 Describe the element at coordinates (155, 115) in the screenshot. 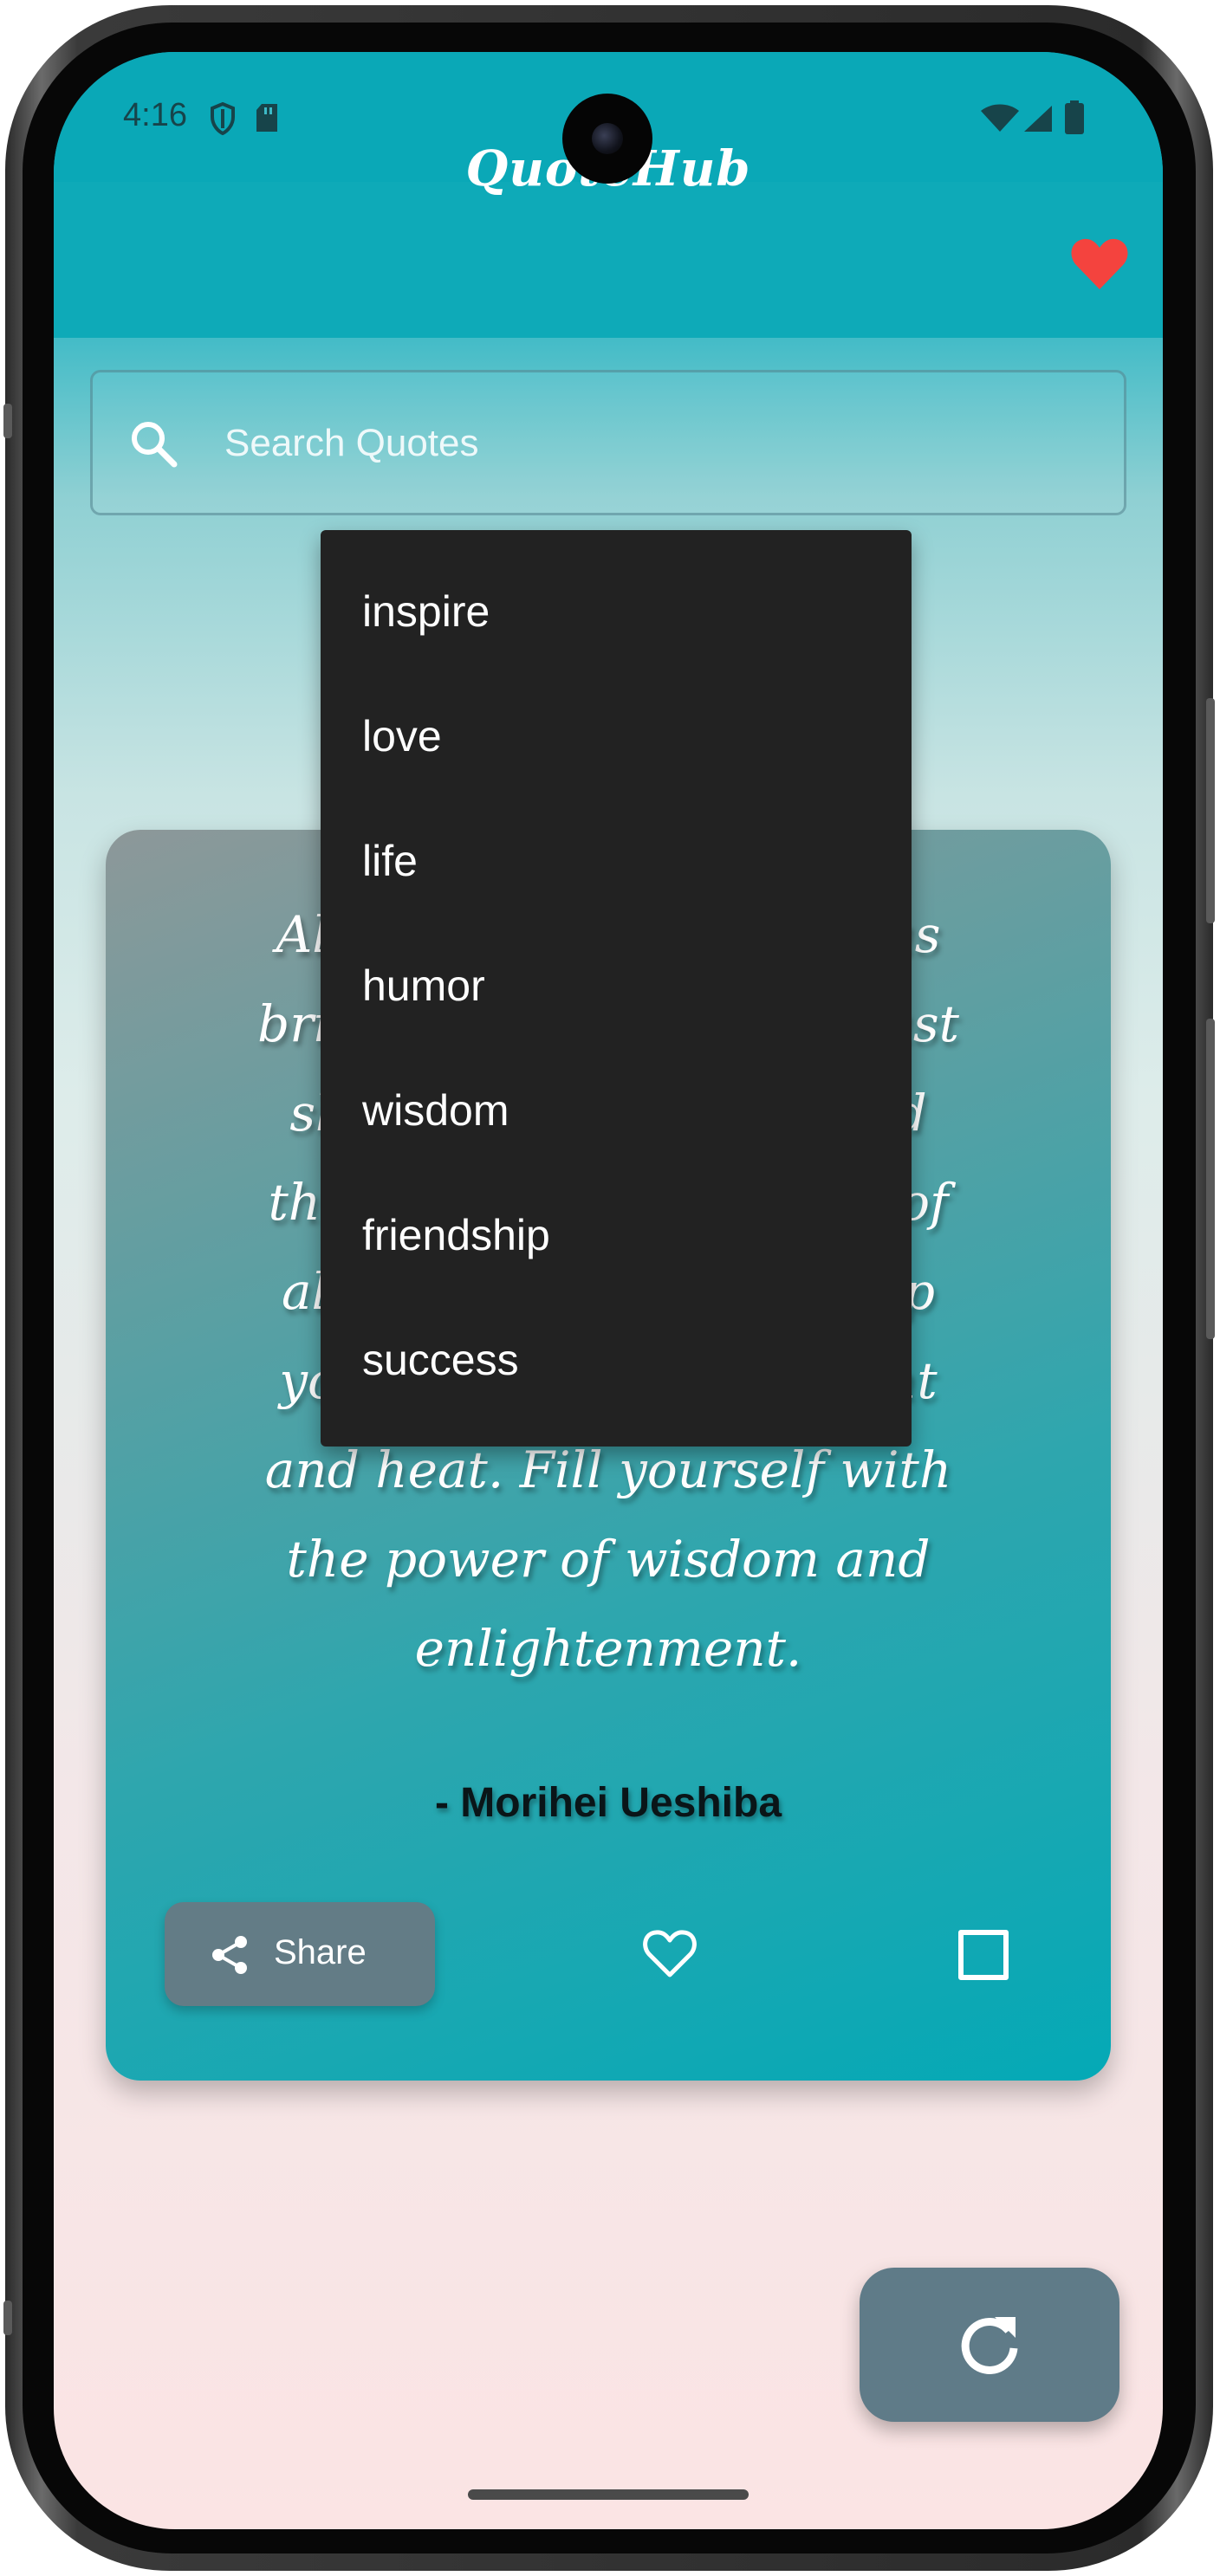

I see `status-time: 4:16` at that location.